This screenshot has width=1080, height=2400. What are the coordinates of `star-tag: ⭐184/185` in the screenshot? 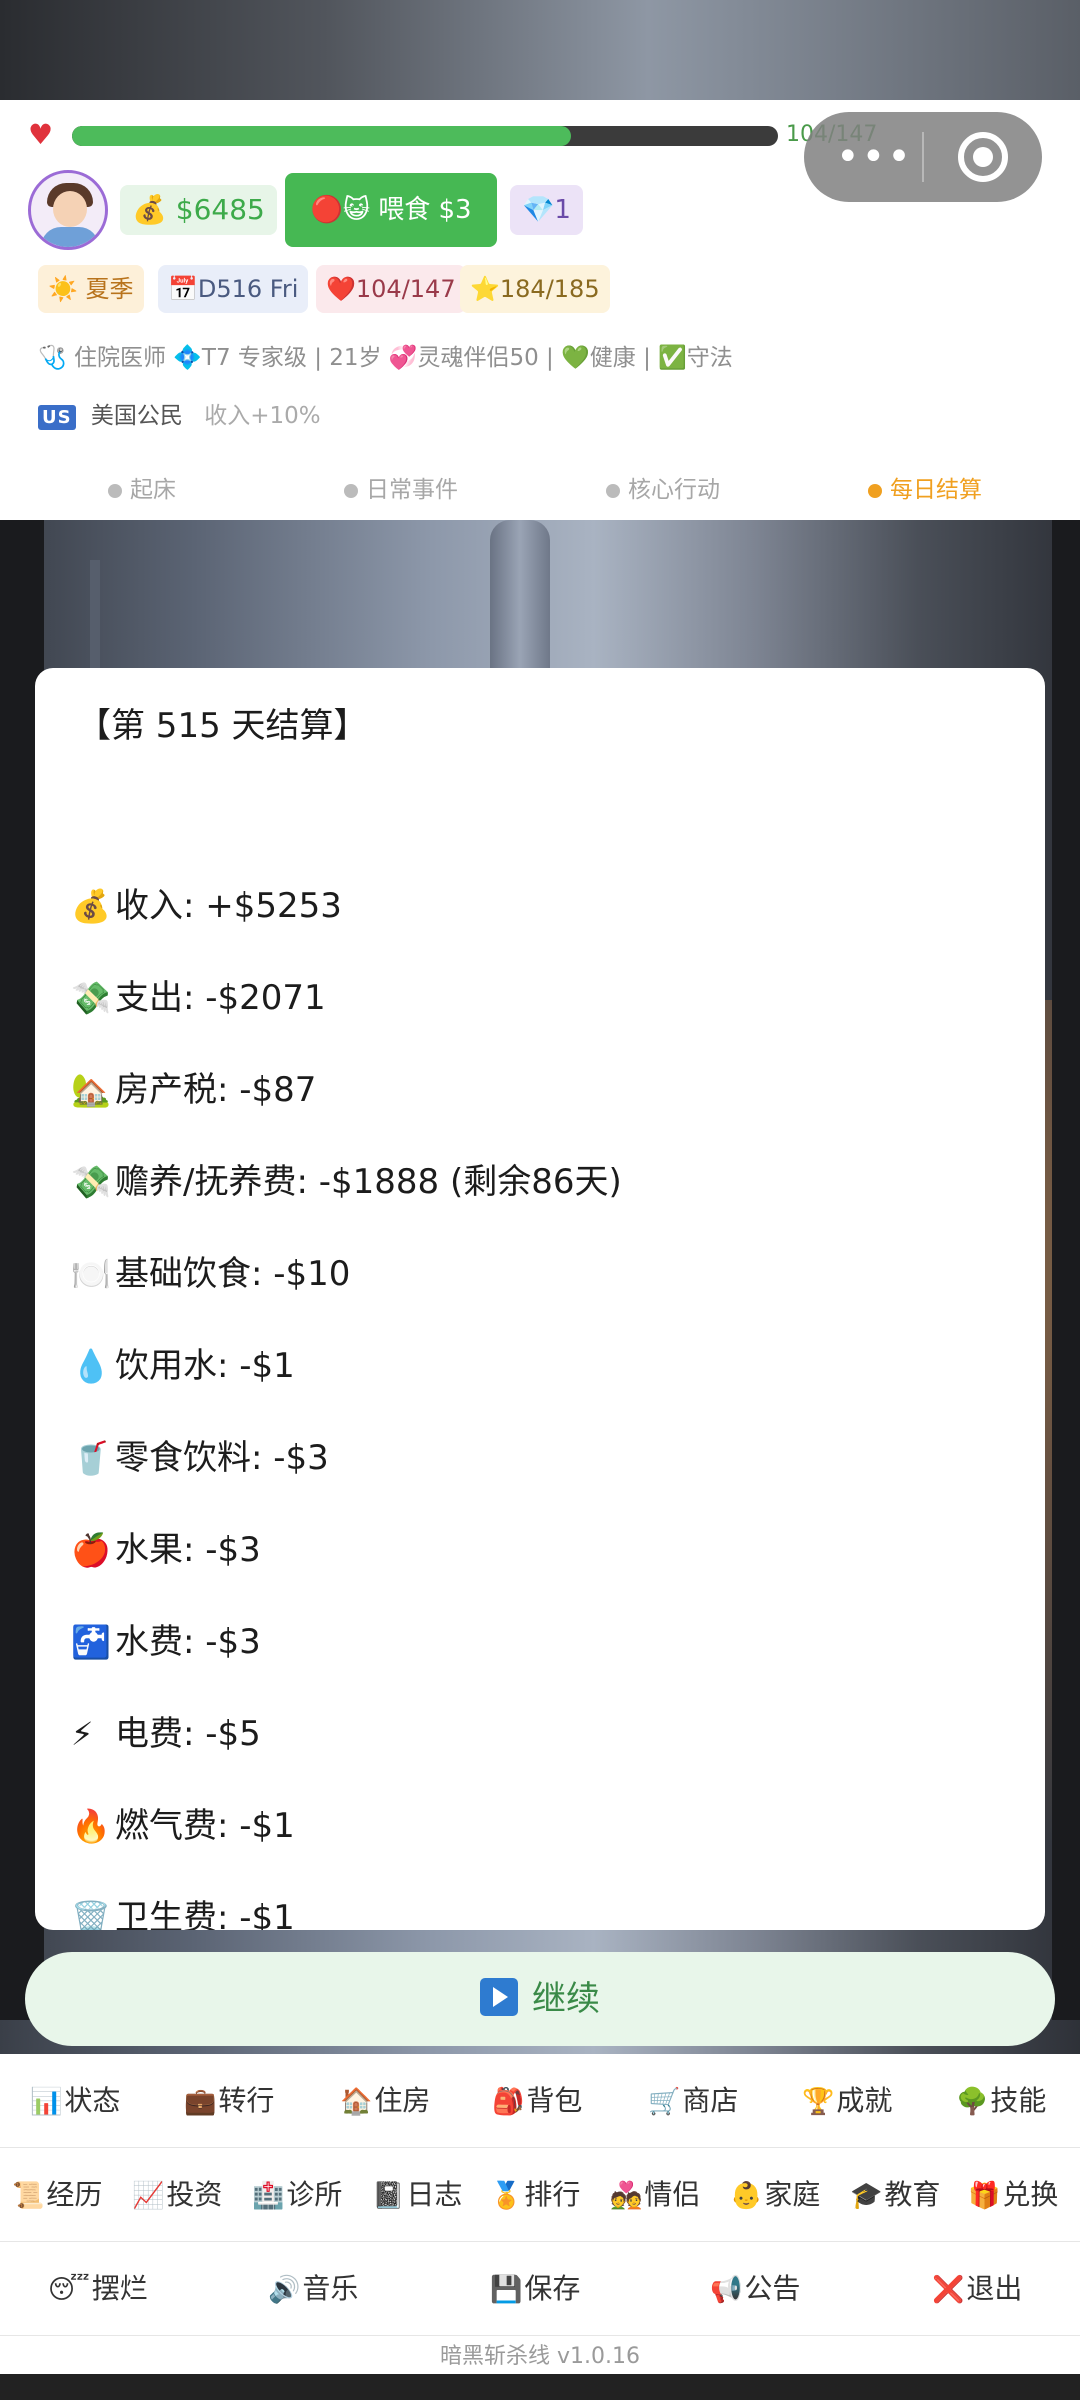 It's located at (535, 289).